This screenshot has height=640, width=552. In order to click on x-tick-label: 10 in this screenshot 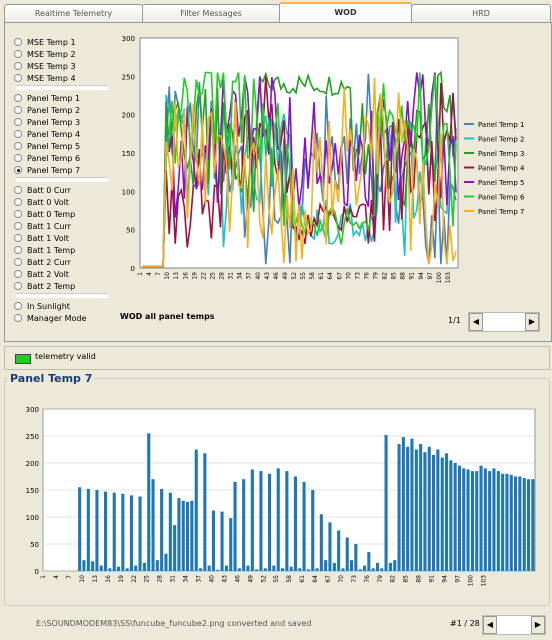, I will do `click(82, 579)`.